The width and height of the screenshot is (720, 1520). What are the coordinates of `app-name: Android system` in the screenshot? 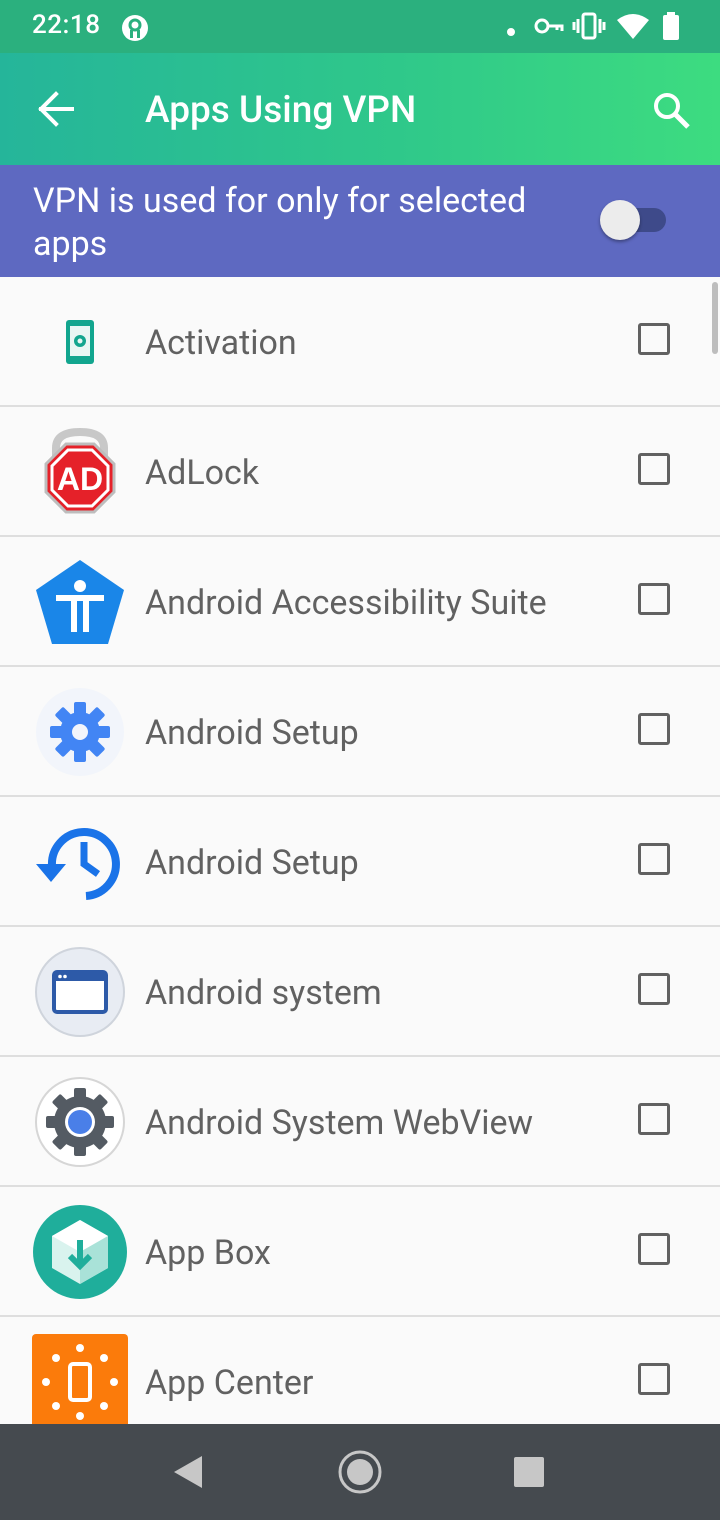 It's located at (263, 993).